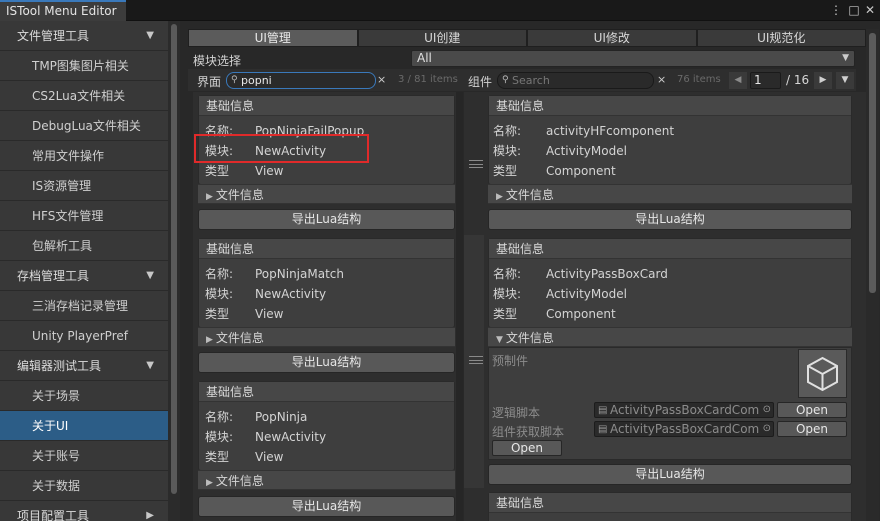 The height and width of the screenshot is (521, 880). I want to click on ui-name-row: 名称: PopNinja, so click(256, 416).